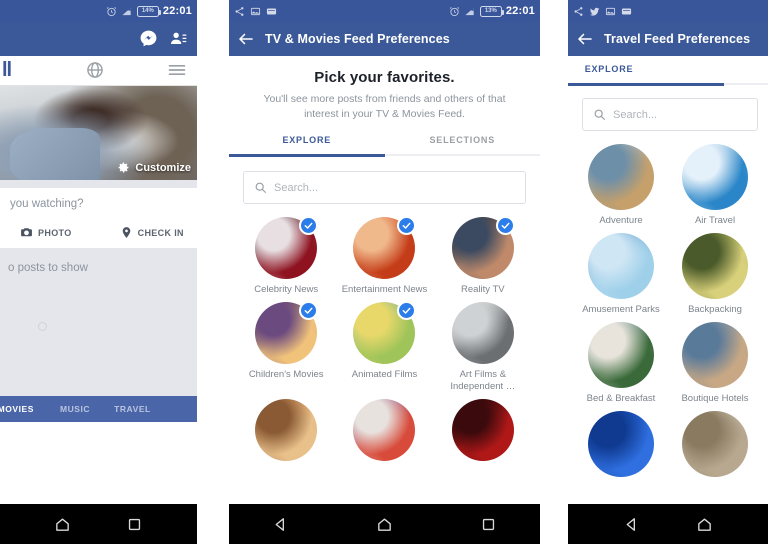 The height and width of the screenshot is (544, 768). I want to click on search-icon, so click(260, 187).